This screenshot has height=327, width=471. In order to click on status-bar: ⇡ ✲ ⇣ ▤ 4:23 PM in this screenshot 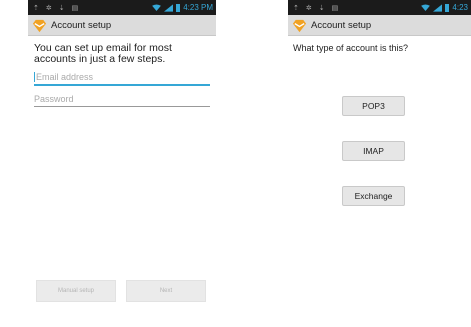, I will do `click(122, 7)`.